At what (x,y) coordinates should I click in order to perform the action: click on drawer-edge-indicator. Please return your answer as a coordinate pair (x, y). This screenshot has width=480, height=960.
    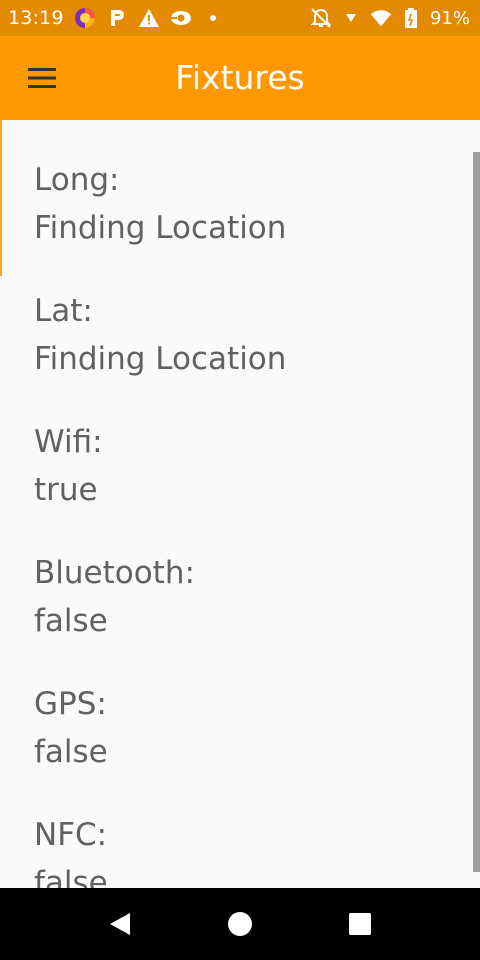
    Looking at the image, I should click on (1, 198).